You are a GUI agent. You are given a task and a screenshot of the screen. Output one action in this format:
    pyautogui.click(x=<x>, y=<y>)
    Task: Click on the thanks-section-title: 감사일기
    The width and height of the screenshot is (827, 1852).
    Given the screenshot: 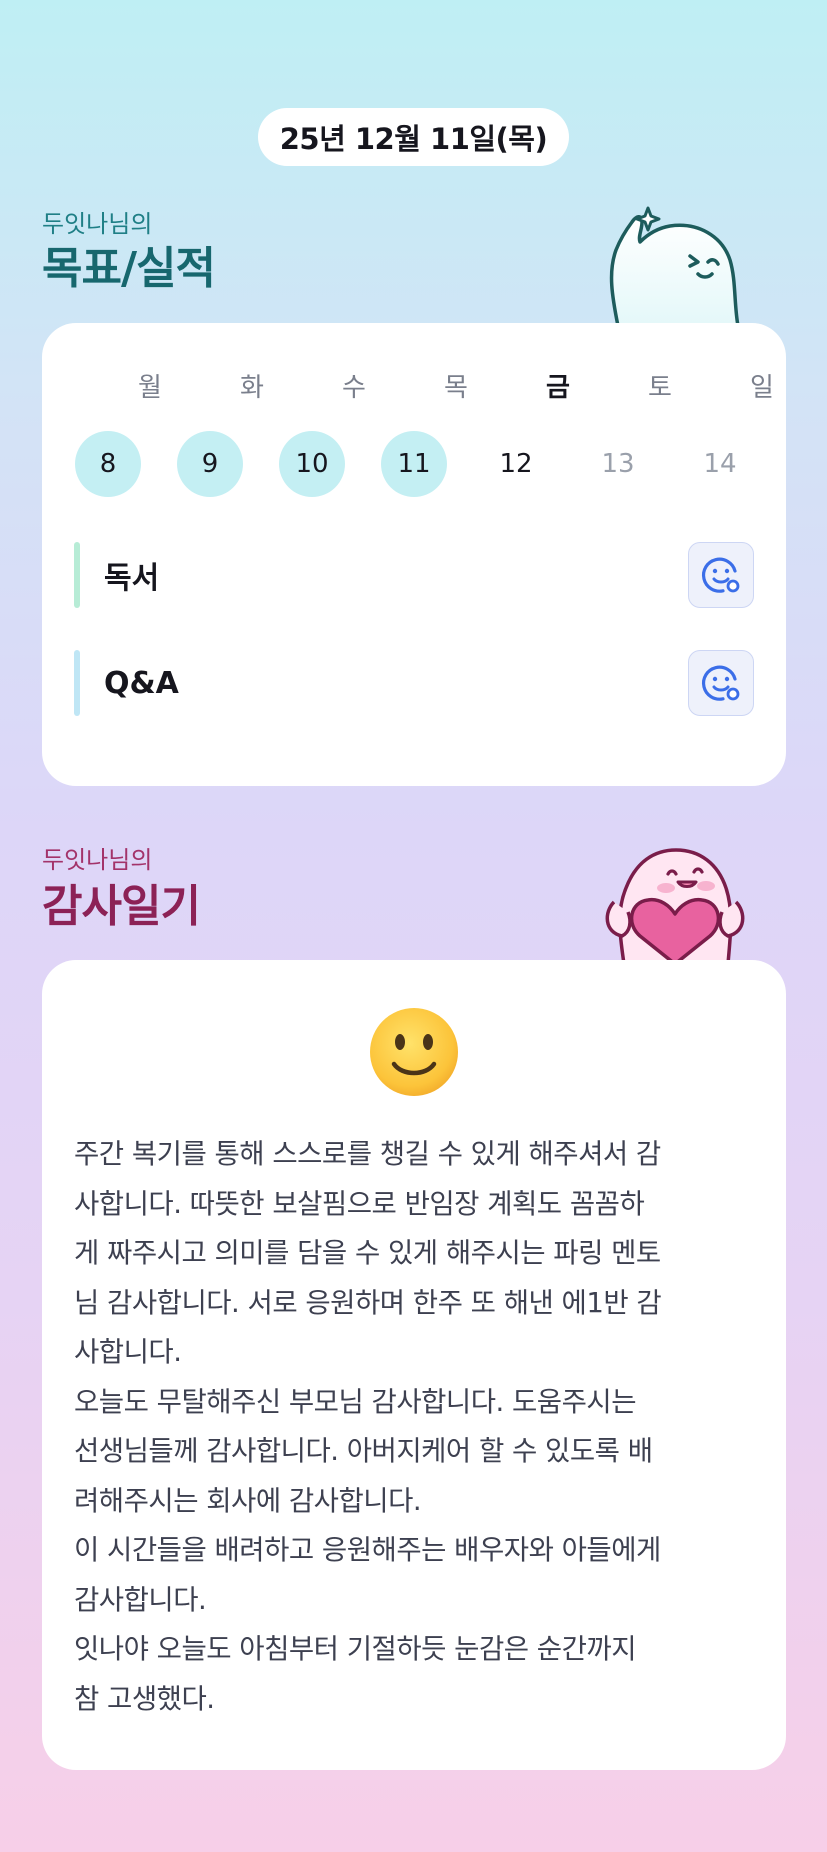 What is the action you would take?
    pyautogui.click(x=121, y=906)
    